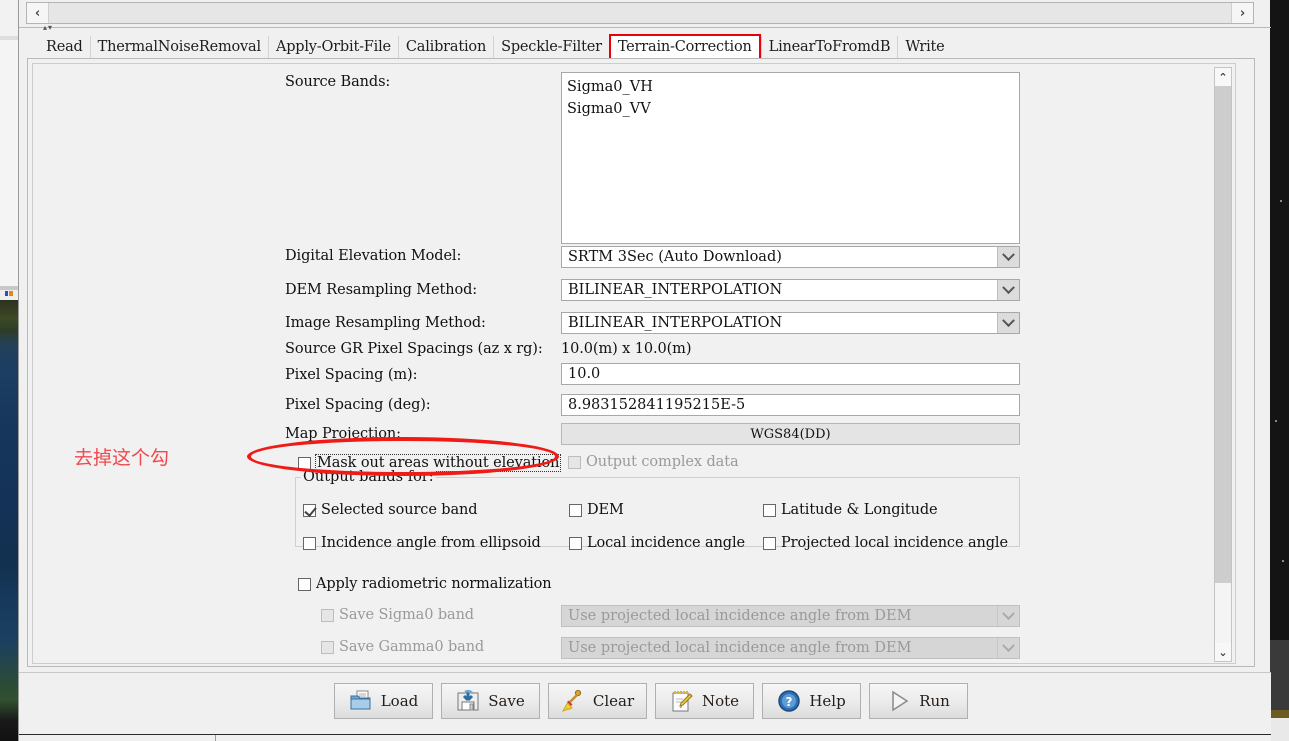 This screenshot has height=741, width=1289. I want to click on tab-terrain-correction: Terrain-Correction, so click(684, 47).